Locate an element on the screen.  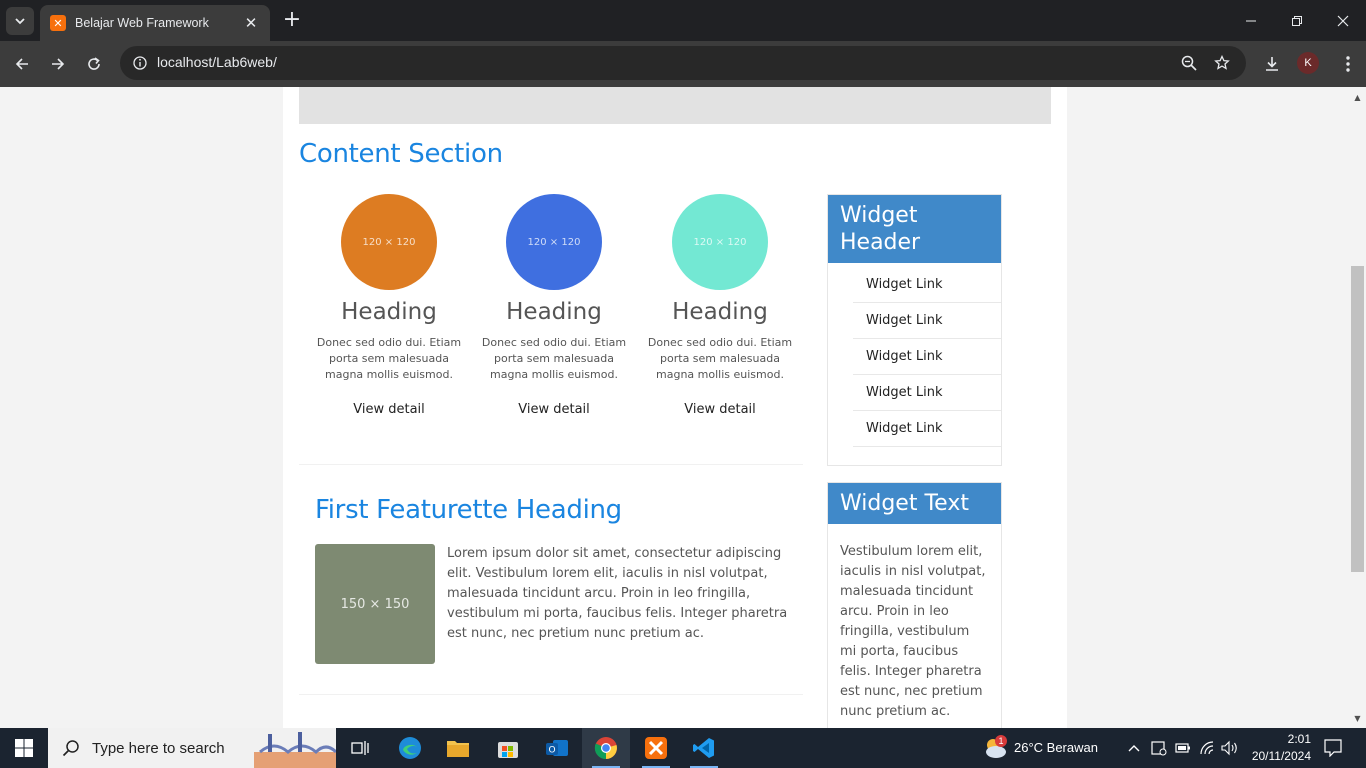
url-text: localhost/Lab6web/ is located at coordinates (217, 62).